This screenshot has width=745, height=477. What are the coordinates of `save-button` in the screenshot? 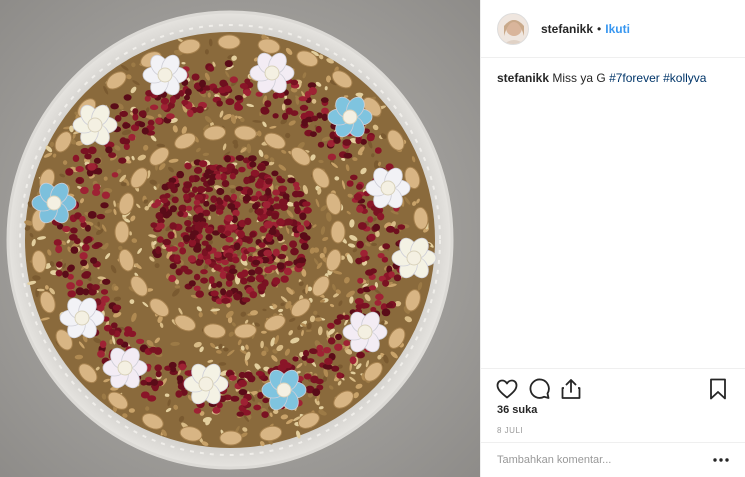 It's located at (718, 389).